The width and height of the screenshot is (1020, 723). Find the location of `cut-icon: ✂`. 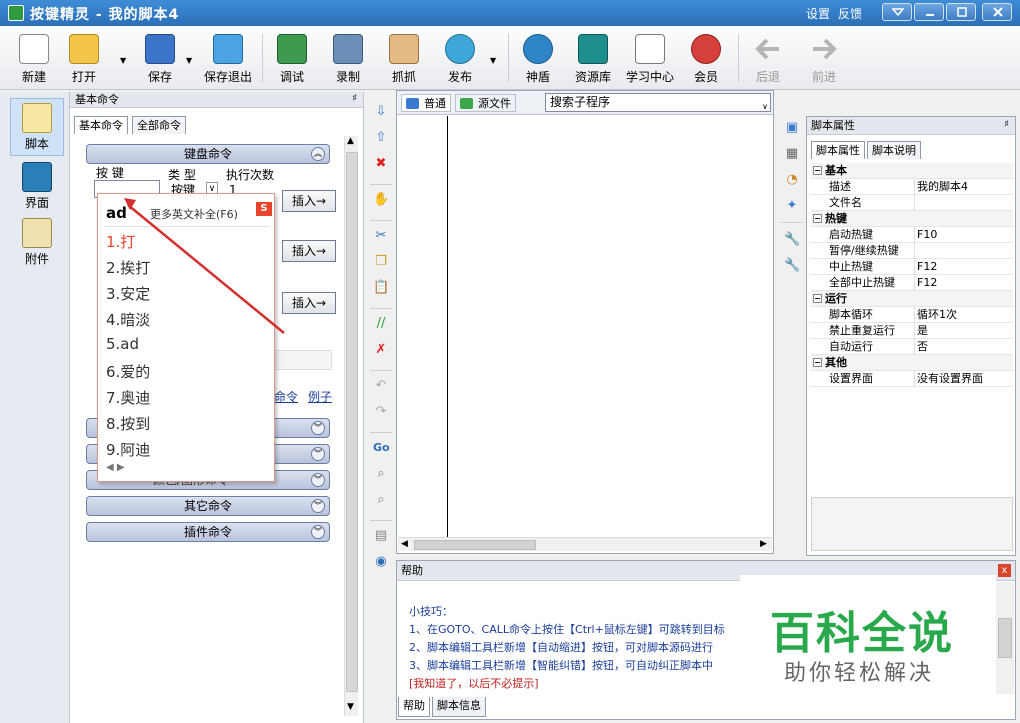

cut-icon: ✂ is located at coordinates (381, 236).